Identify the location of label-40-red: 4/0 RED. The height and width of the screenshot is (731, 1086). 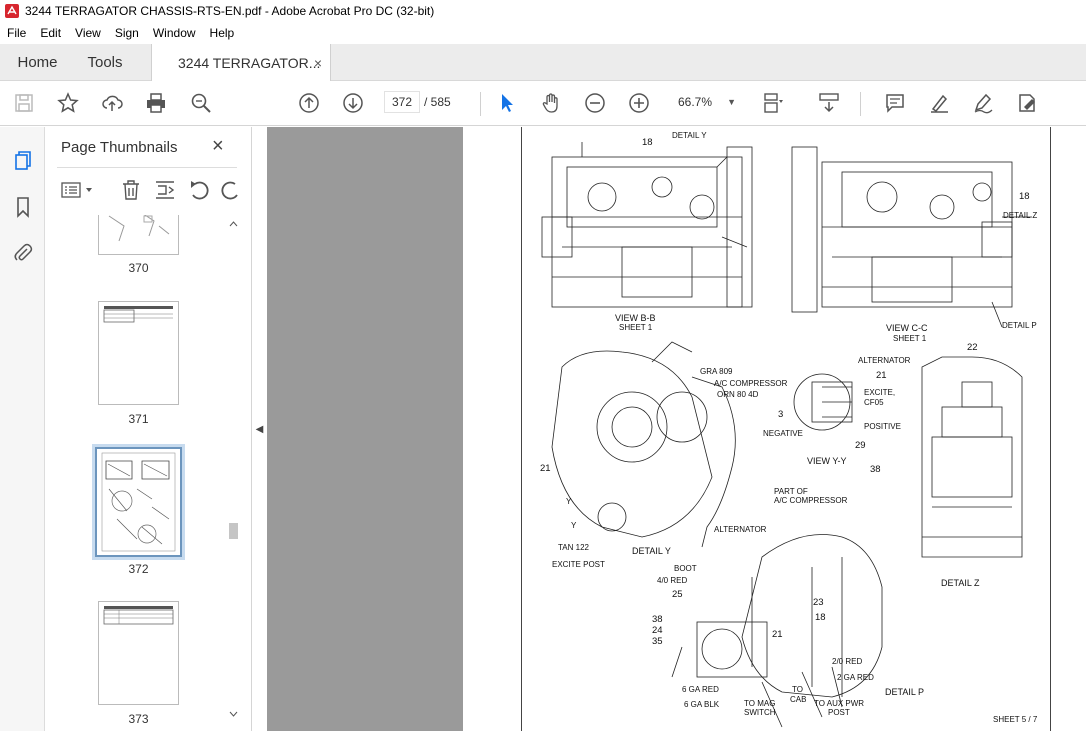
(672, 580).